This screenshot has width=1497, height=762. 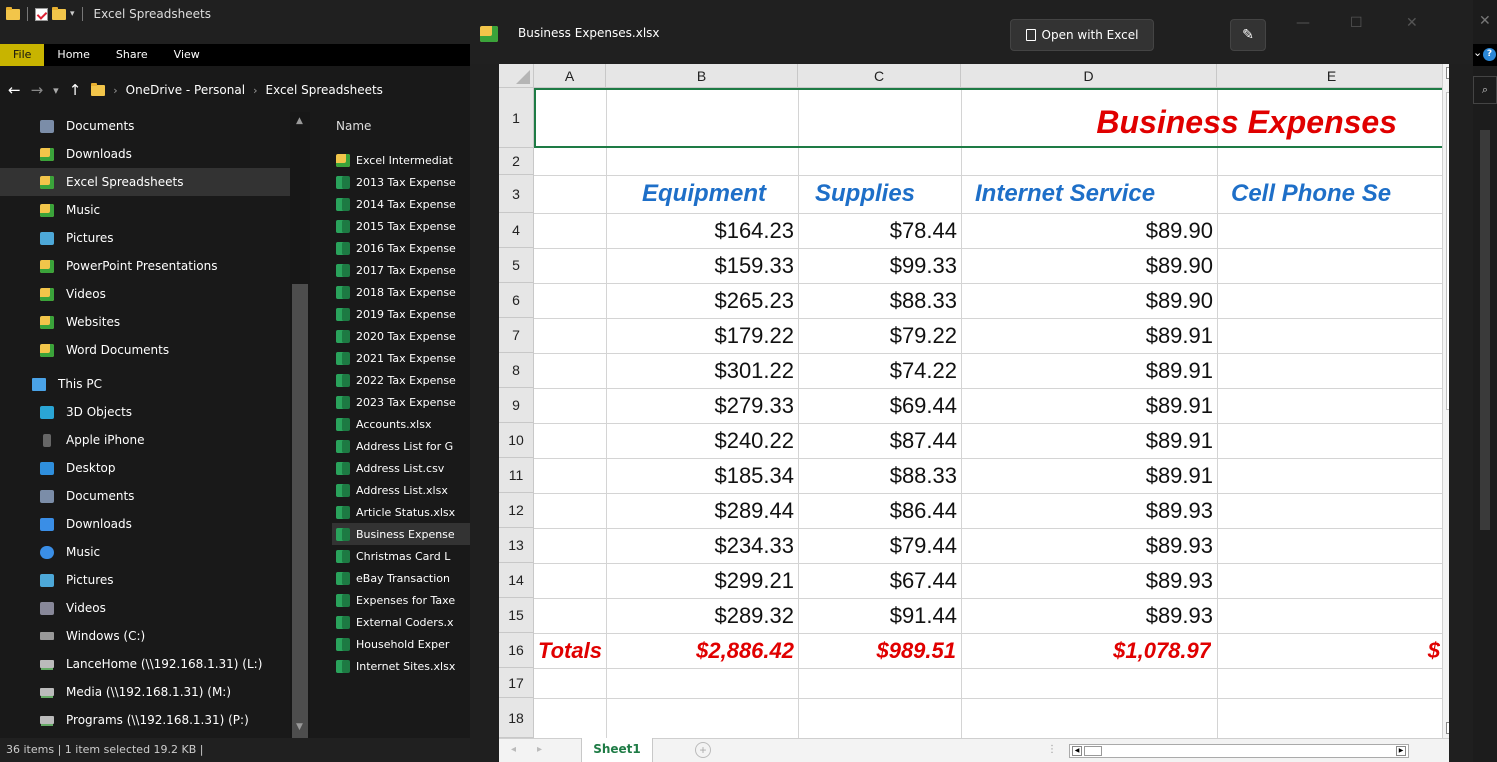 What do you see at coordinates (702, 370) in the screenshot?
I see `cell-b8: $301.22` at bounding box center [702, 370].